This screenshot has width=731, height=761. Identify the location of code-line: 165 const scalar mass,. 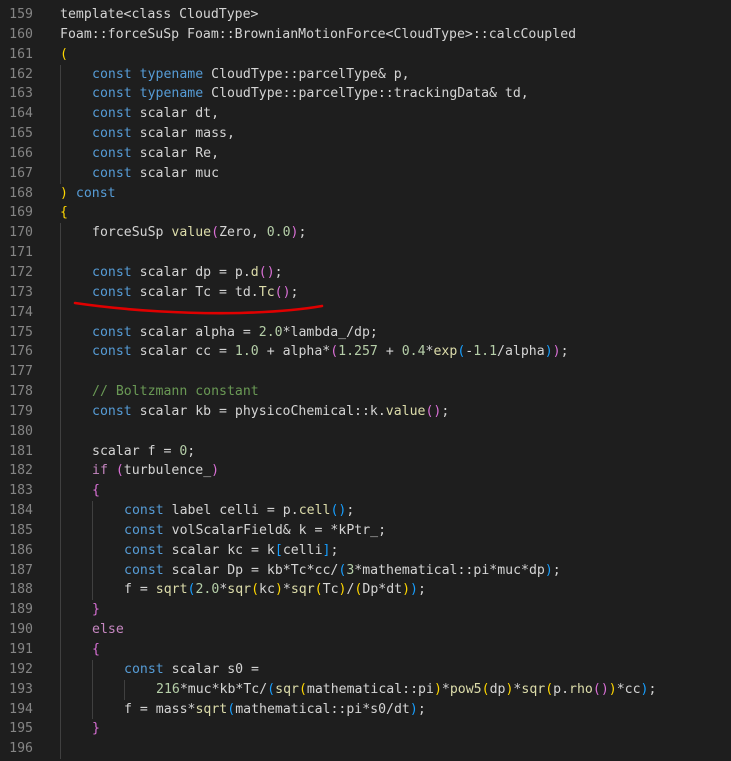
(365, 134).